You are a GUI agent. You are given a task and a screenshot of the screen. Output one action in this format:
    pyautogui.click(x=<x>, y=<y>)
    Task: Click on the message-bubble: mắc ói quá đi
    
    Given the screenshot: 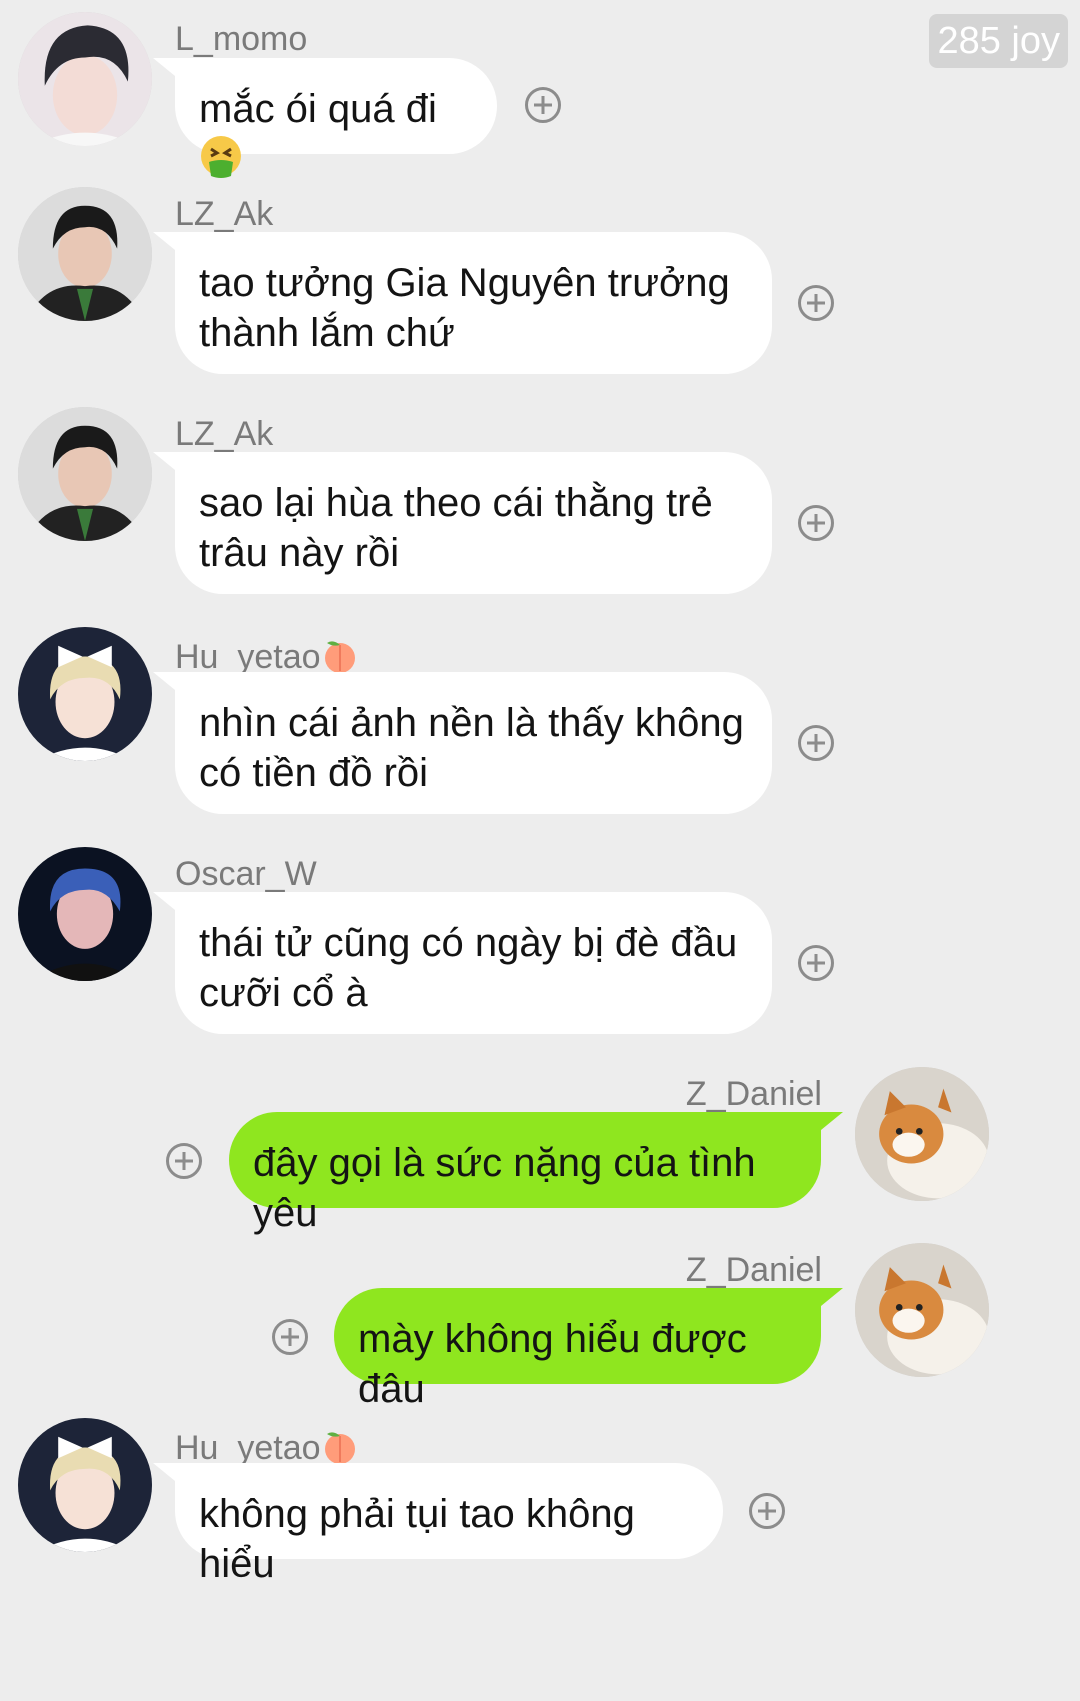 What is the action you would take?
    pyautogui.click(x=325, y=118)
    